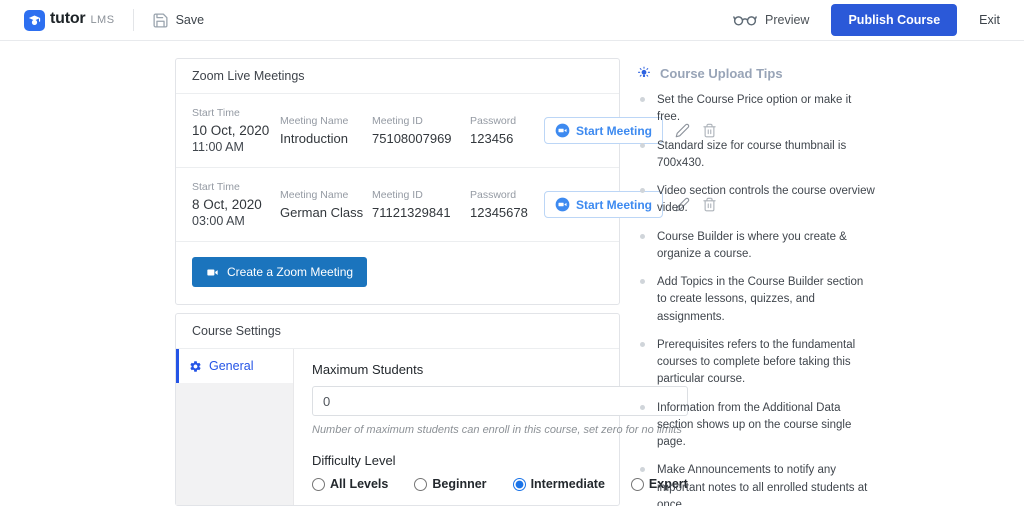 The image size is (1024, 506). Describe the element at coordinates (411, 204) in the screenshot. I see `meeting-id: Meeting ID 71121329841` at that location.